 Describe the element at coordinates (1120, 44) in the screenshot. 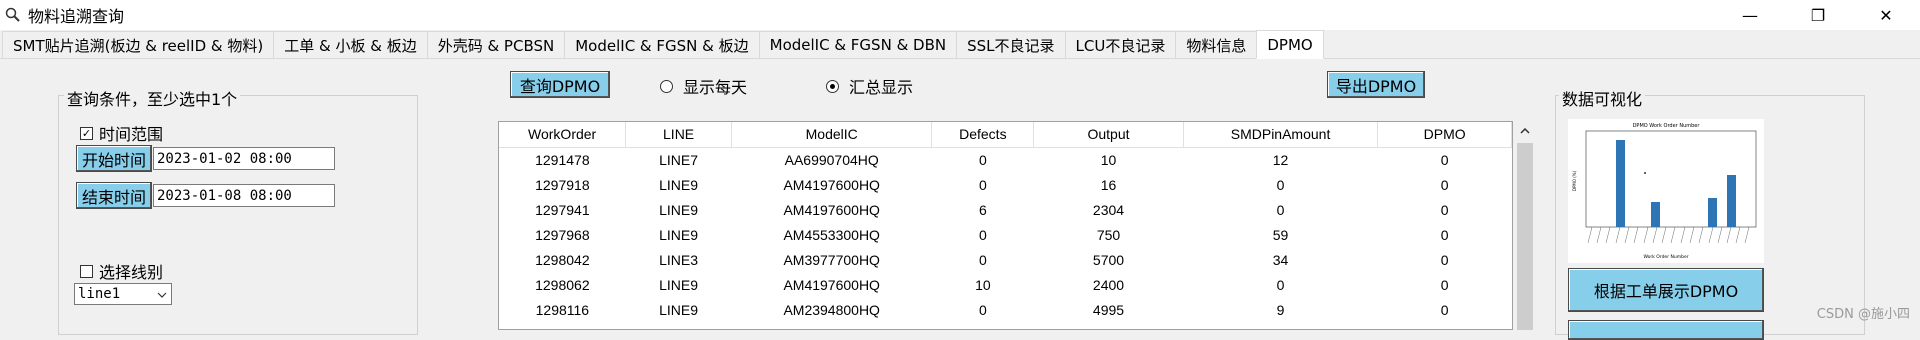

I see `tab-lcu-defects: LCU不良记录` at that location.